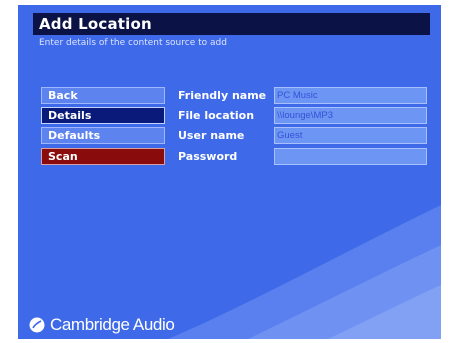 Image resolution: width=460 pixels, height=343 pixels. What do you see at coordinates (216, 115) in the screenshot?
I see `file-location-label: File location` at bounding box center [216, 115].